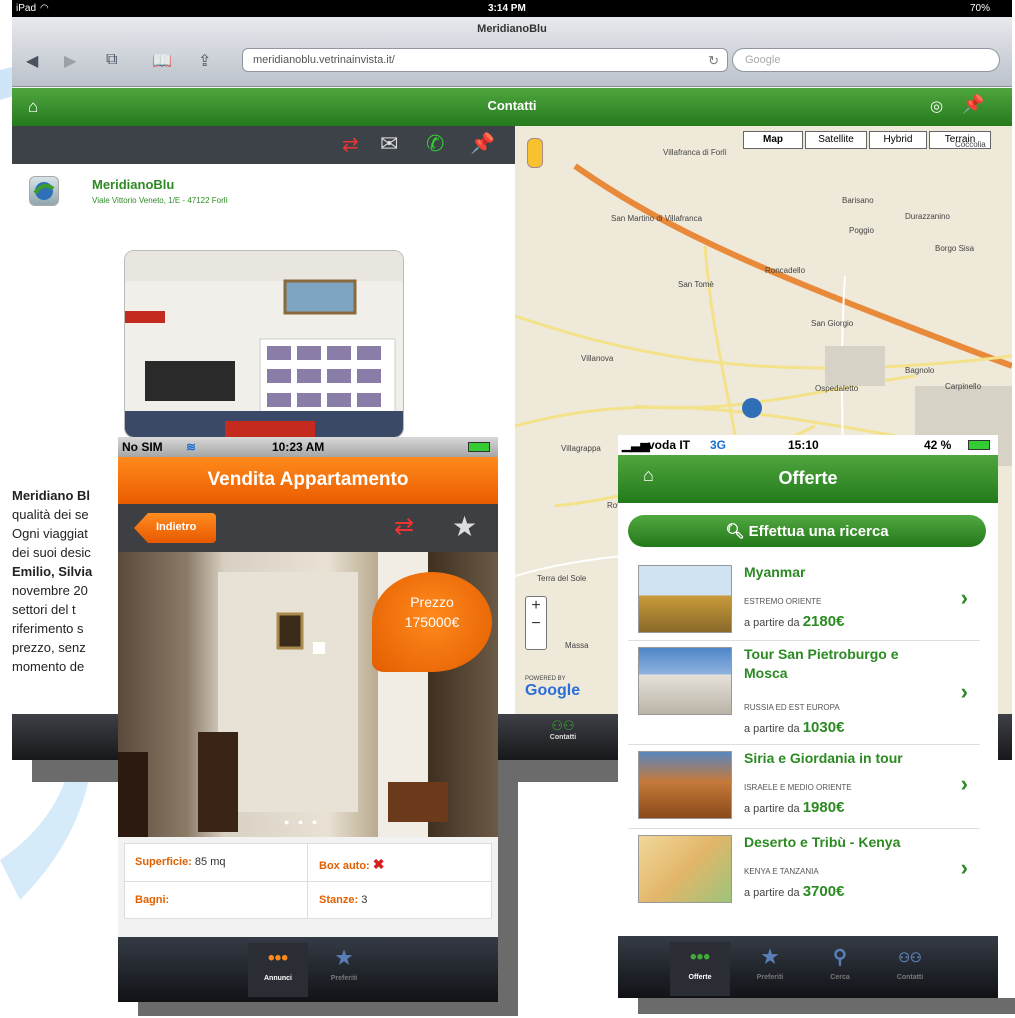 This screenshot has width=1015, height=1018. I want to click on wifi-icon: ≋, so click(191, 447).